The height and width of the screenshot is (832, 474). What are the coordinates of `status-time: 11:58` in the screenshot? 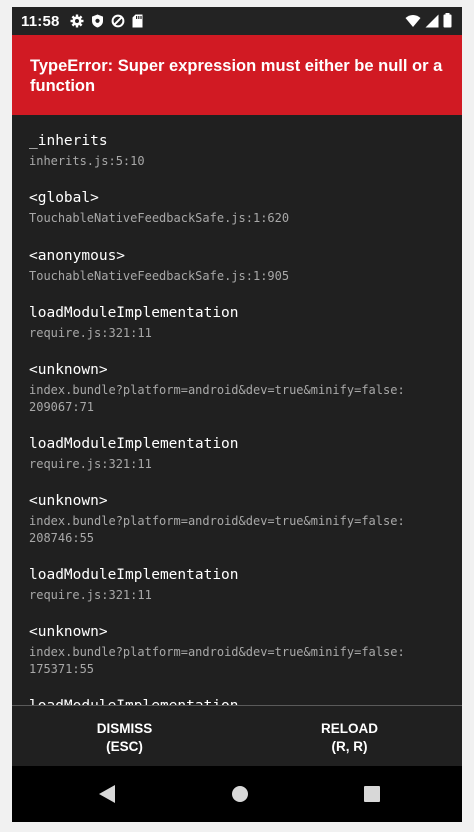 It's located at (40, 21).